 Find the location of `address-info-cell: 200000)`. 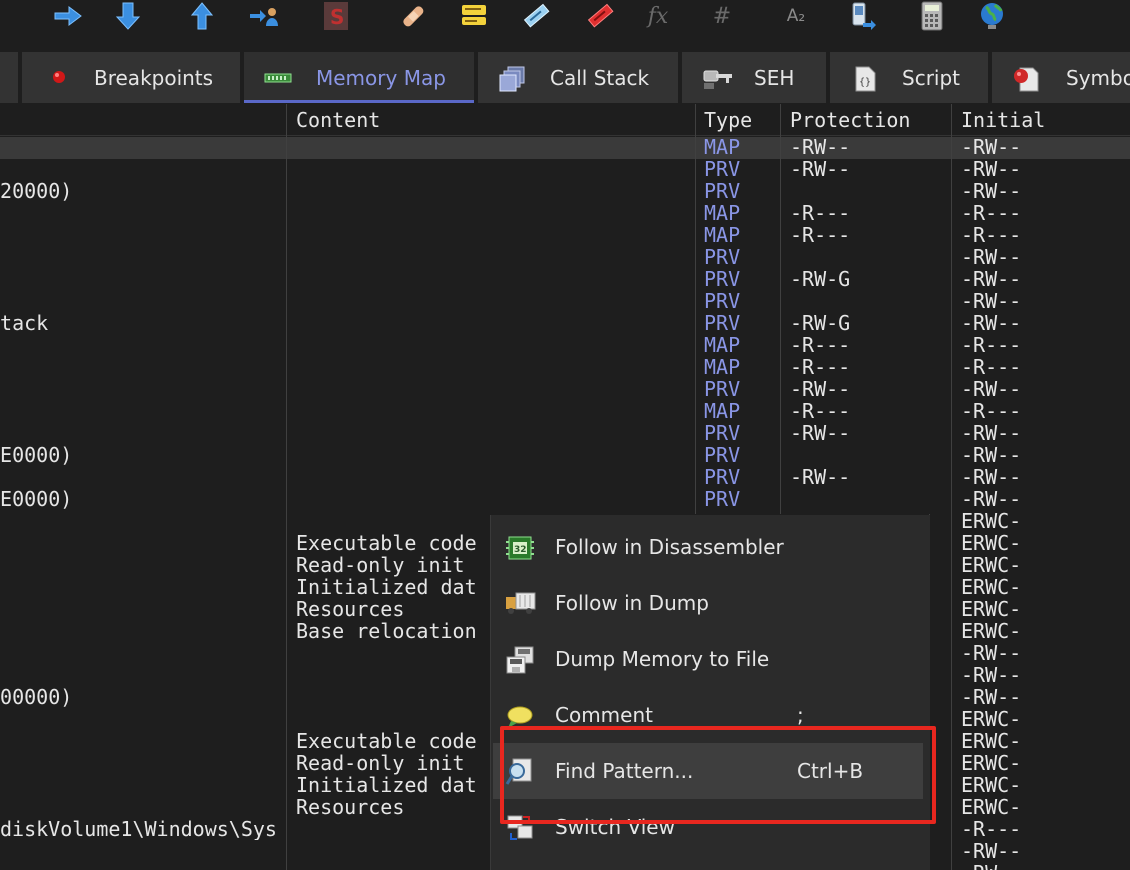

address-info-cell: 200000) is located at coordinates (36, 697).